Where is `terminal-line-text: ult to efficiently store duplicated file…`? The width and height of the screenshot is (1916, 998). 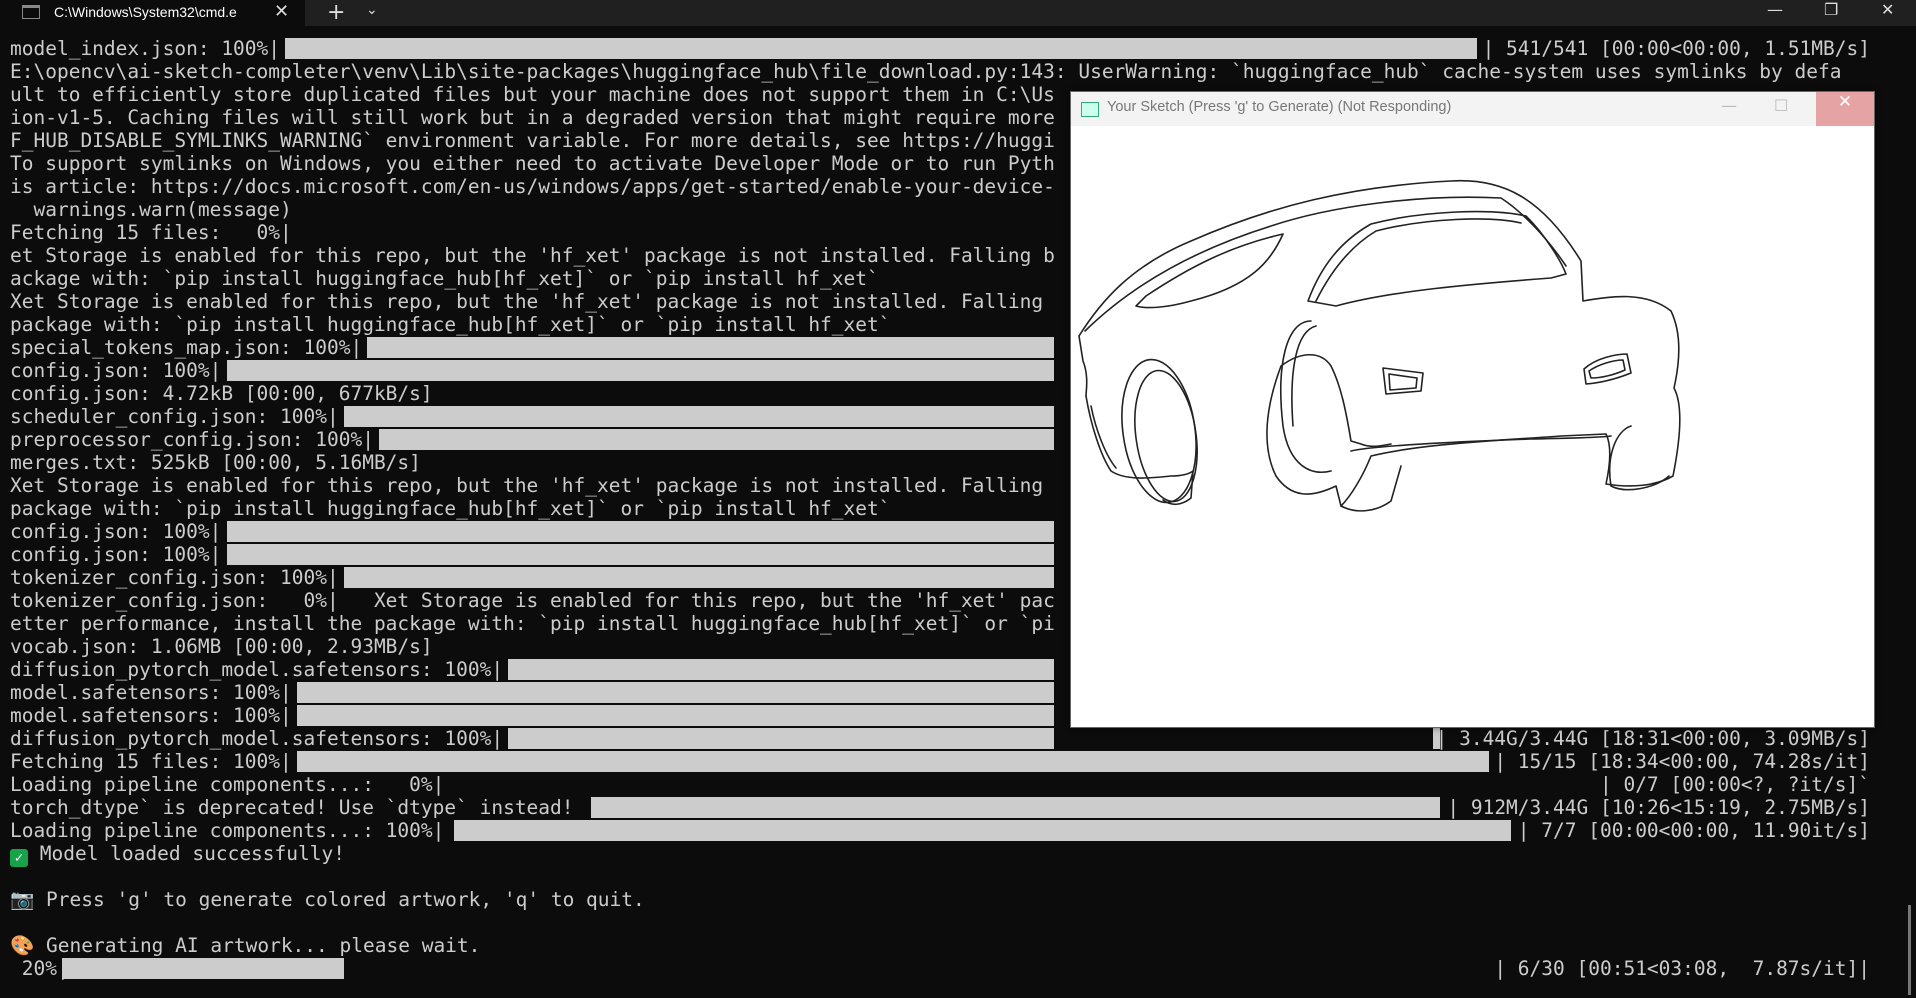
terminal-line-text: ult to efficiently store duplicated file… is located at coordinates (532, 94).